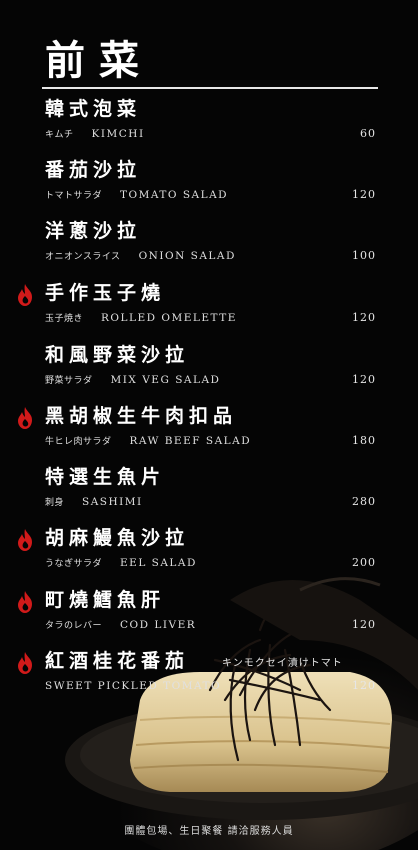 This screenshot has height=850, width=418. I want to click on item-japanese-name: 牛ヒレ肉サラダ, so click(78, 442).